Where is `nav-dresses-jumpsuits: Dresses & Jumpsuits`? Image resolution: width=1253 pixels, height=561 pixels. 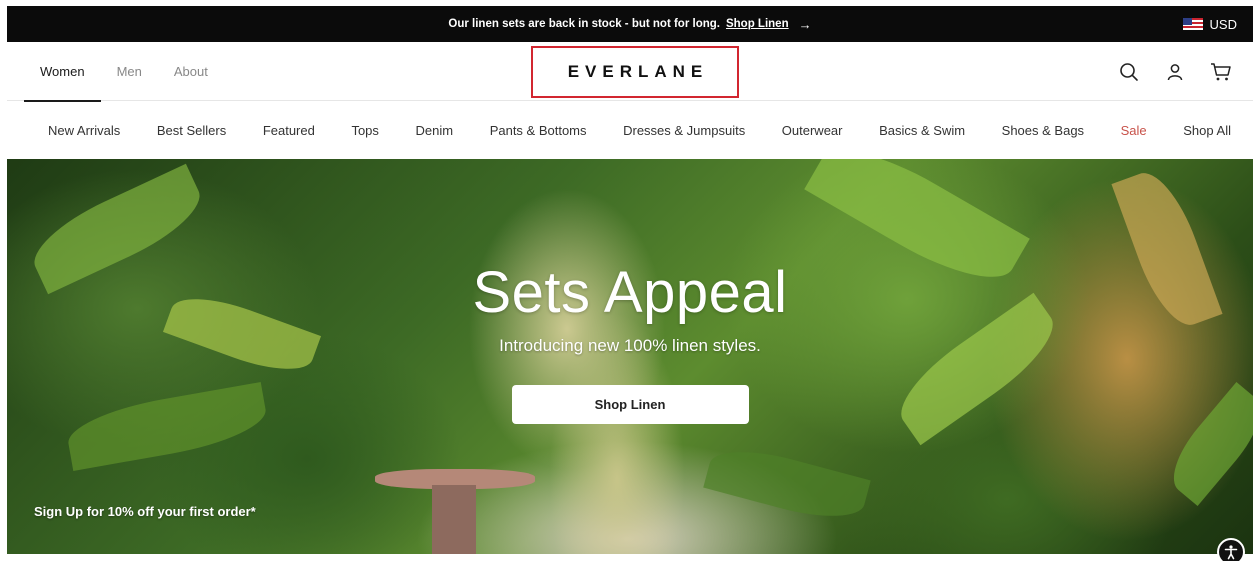
nav-dresses-jumpsuits: Dresses & Jumpsuits is located at coordinates (684, 130).